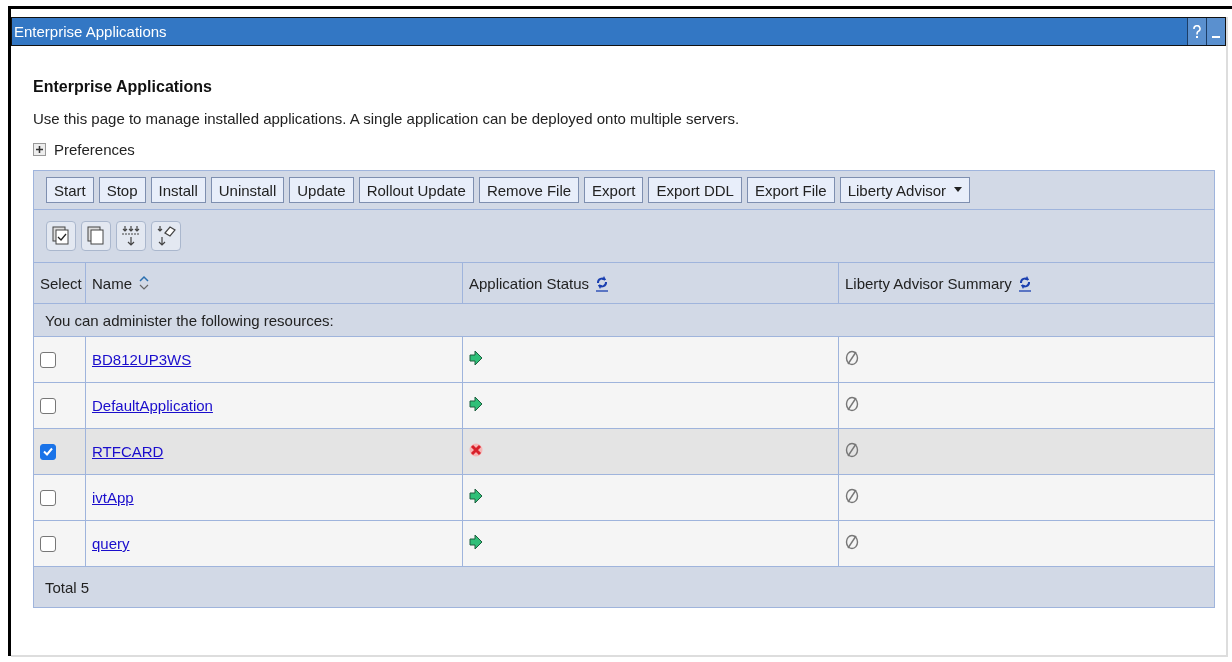  I want to click on application-link: DefaultApplication, so click(152, 405).